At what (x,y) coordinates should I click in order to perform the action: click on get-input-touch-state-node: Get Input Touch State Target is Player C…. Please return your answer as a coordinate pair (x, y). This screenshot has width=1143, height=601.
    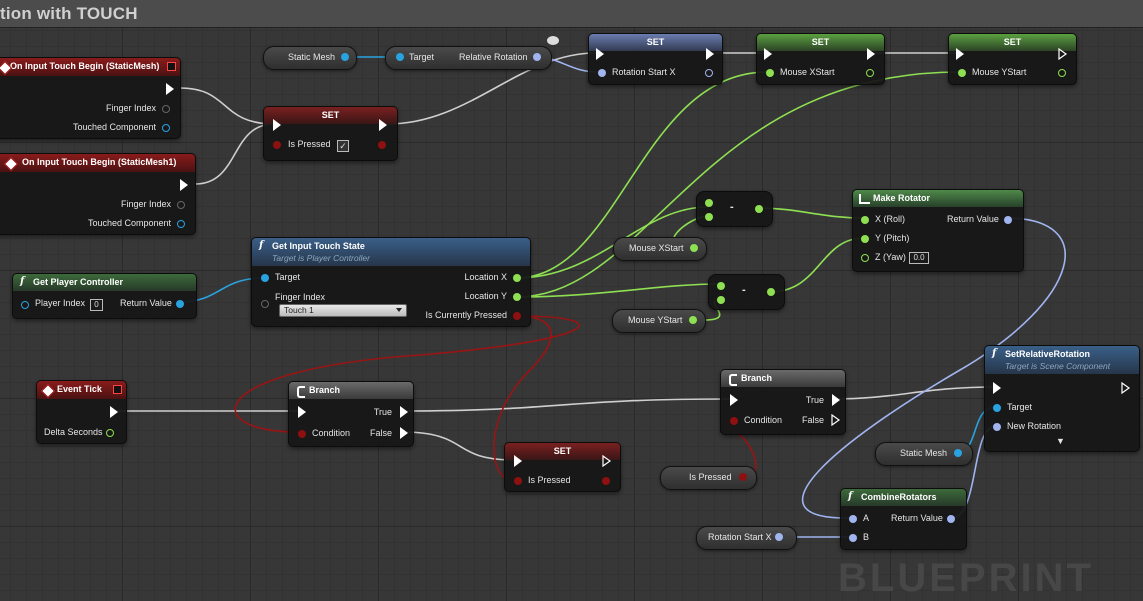
    Looking at the image, I should click on (391, 282).